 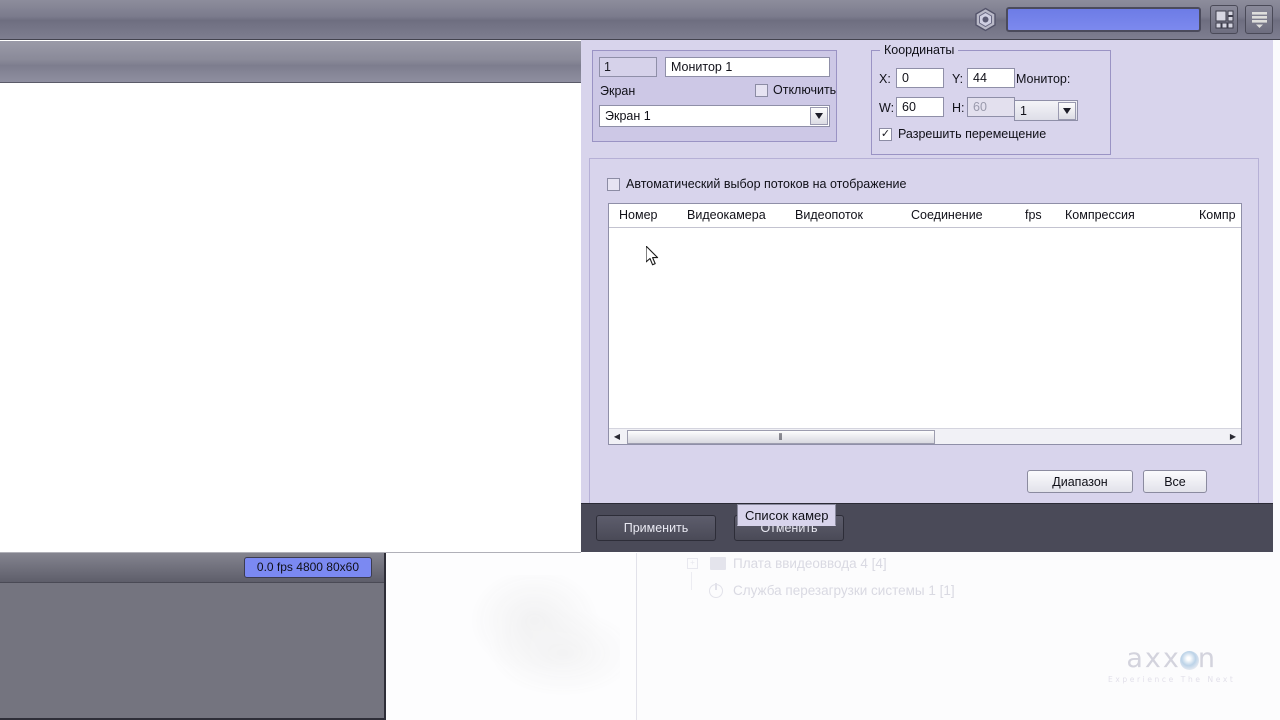 What do you see at coordinates (747, 67) in the screenshot?
I see `monitor-name-input: Монитор 1` at bounding box center [747, 67].